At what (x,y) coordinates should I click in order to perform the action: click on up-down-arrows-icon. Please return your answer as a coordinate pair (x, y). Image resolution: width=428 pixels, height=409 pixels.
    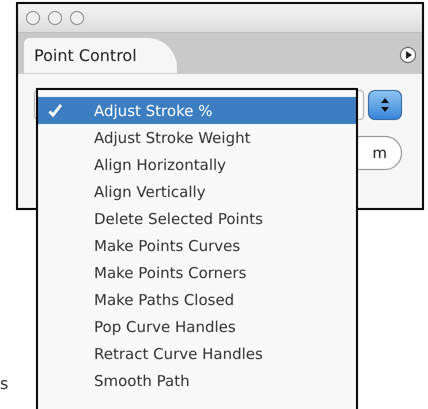
    Looking at the image, I should click on (385, 105).